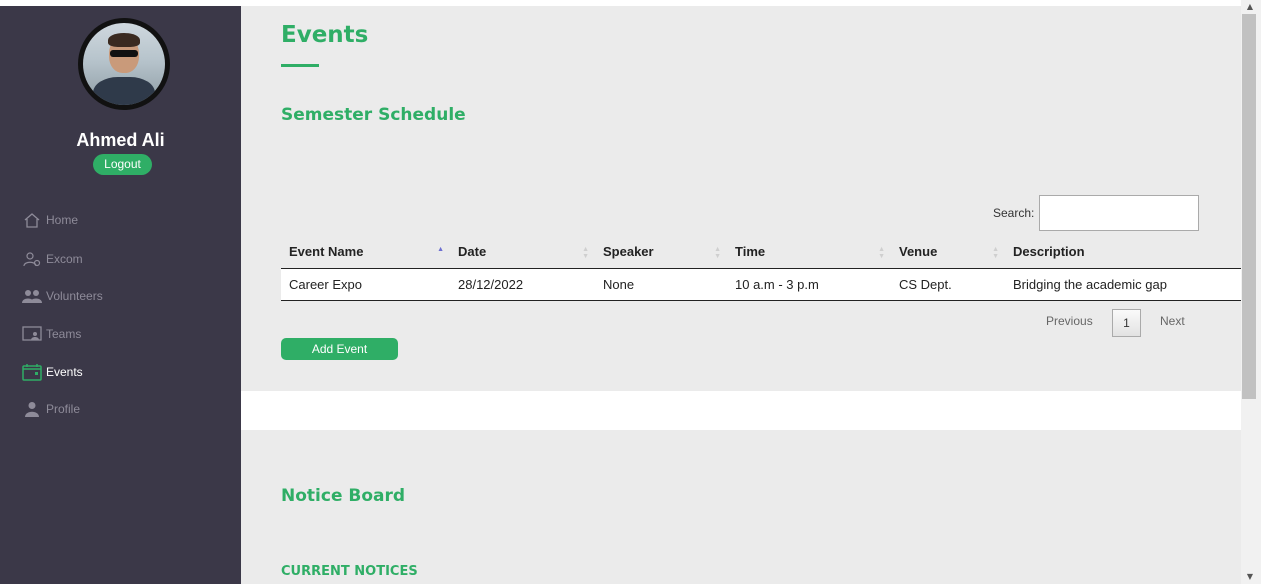  What do you see at coordinates (122, 164) in the screenshot?
I see `logout-button: Logout` at bounding box center [122, 164].